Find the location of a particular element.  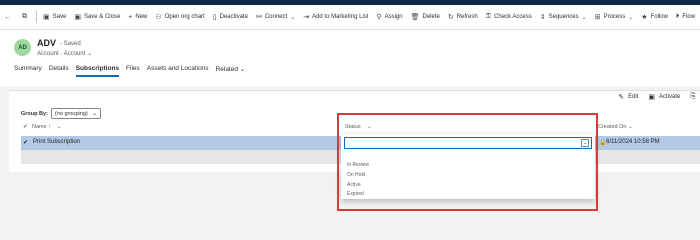

follow-icon: ★ is located at coordinates (644, 17).